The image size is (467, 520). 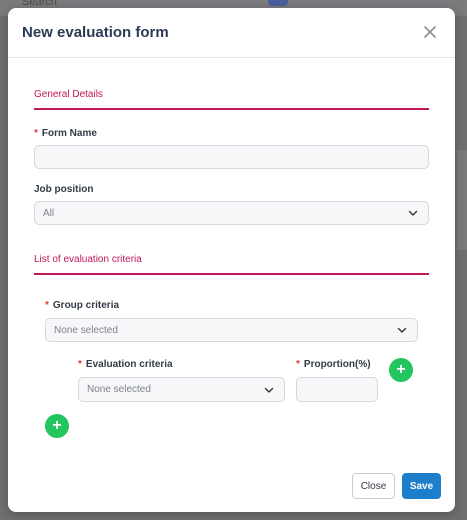 I want to click on proportion-input, so click(x=337, y=389).